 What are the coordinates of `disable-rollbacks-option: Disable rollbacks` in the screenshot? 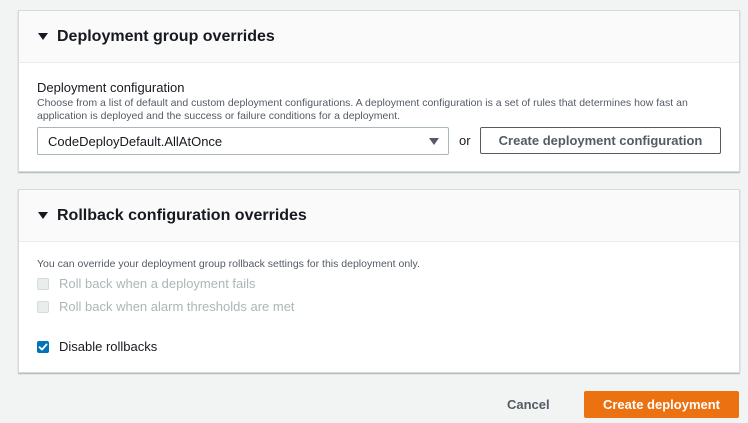 It's located at (97, 346).